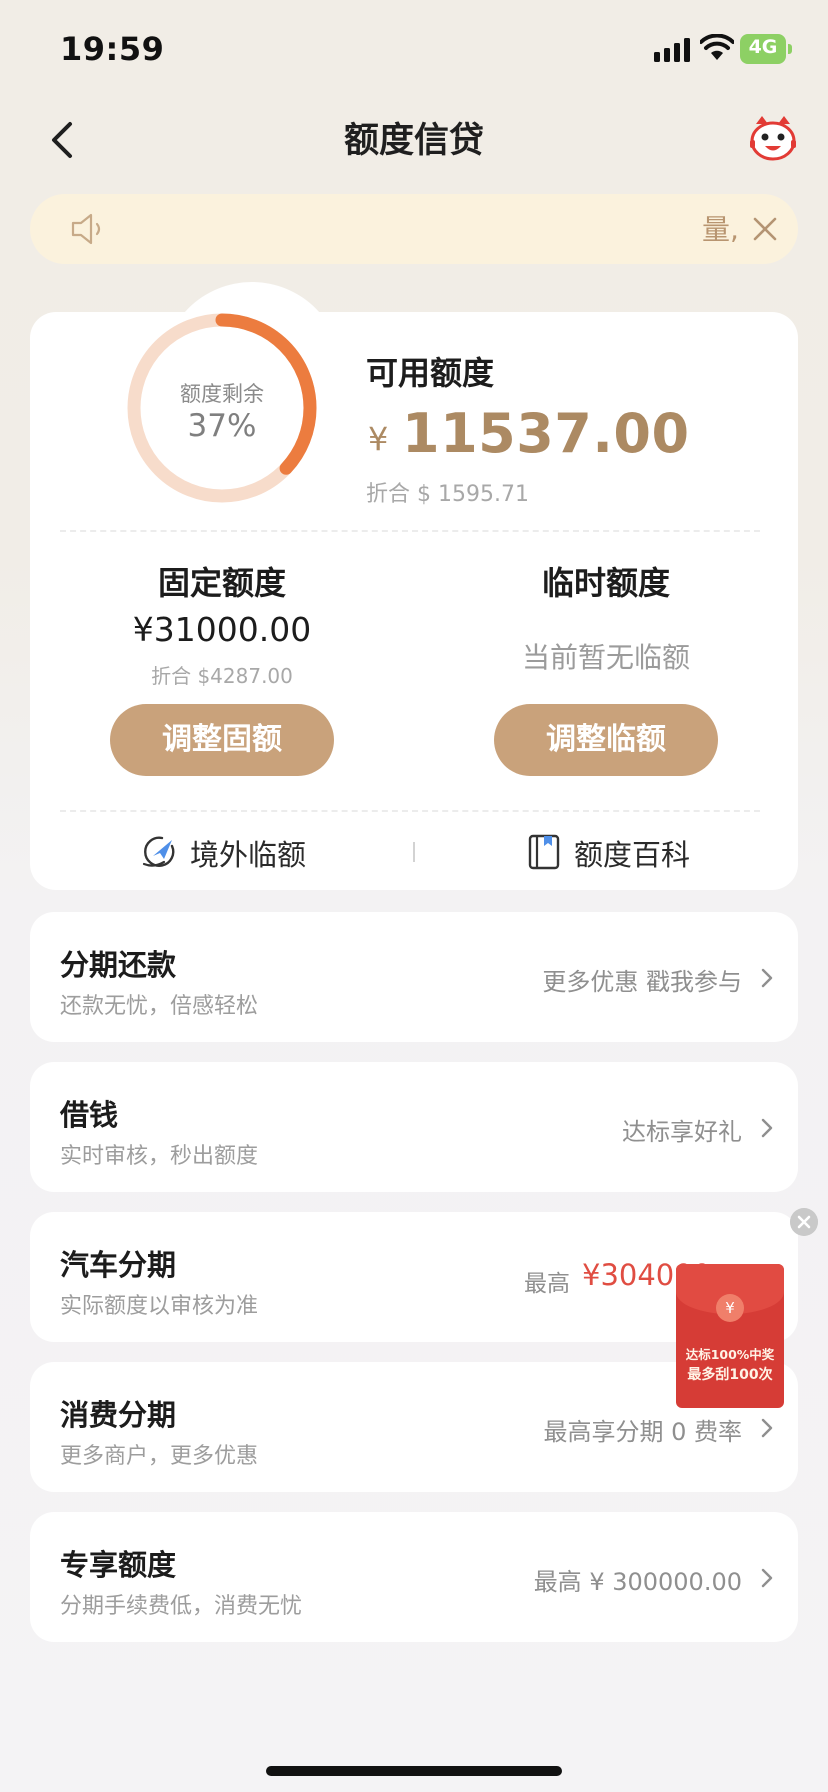 The image size is (828, 1792). Describe the element at coordinates (730, 1308) in the screenshot. I see `yuan-coin-icon: ¥` at that location.